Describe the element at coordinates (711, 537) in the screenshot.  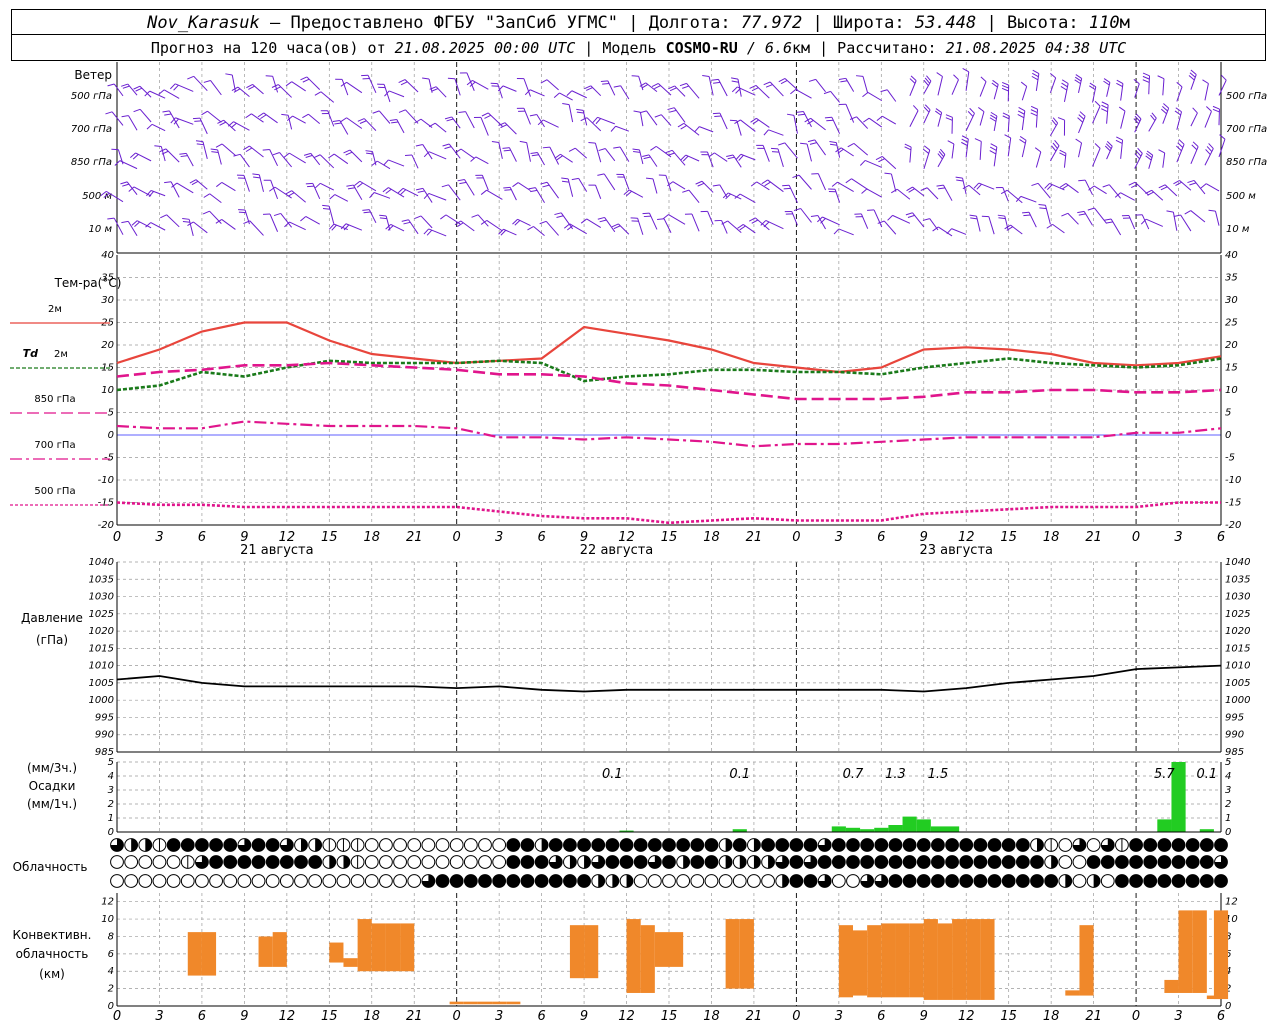
I see `hour-label: 18` at that location.